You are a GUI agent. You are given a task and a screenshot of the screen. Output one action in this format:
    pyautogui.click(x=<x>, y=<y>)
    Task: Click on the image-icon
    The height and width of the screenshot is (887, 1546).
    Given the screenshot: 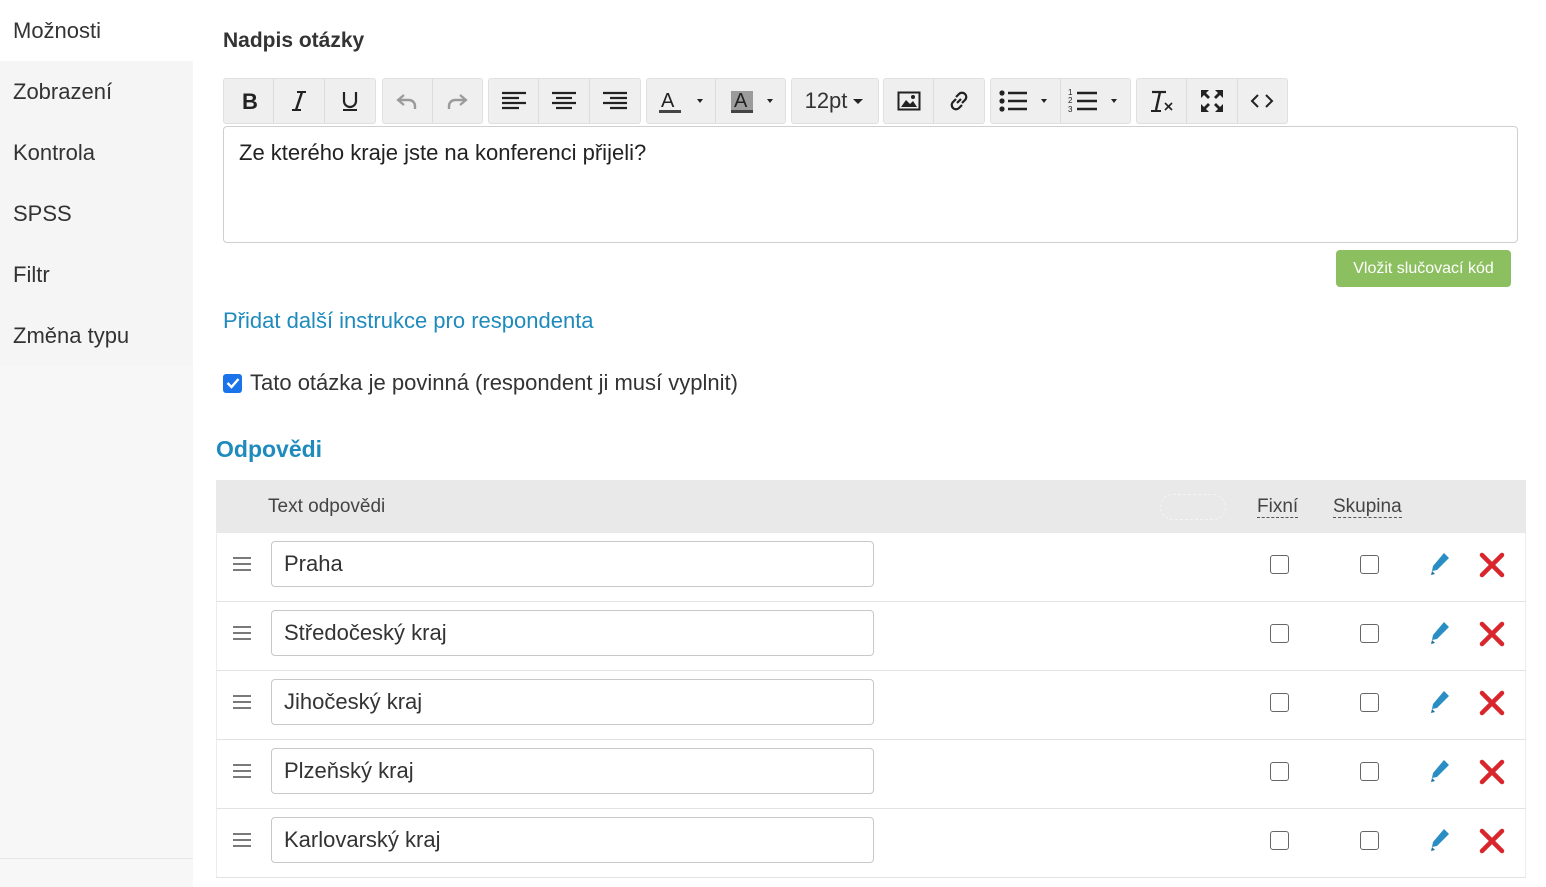 What is the action you would take?
    pyautogui.click(x=909, y=101)
    